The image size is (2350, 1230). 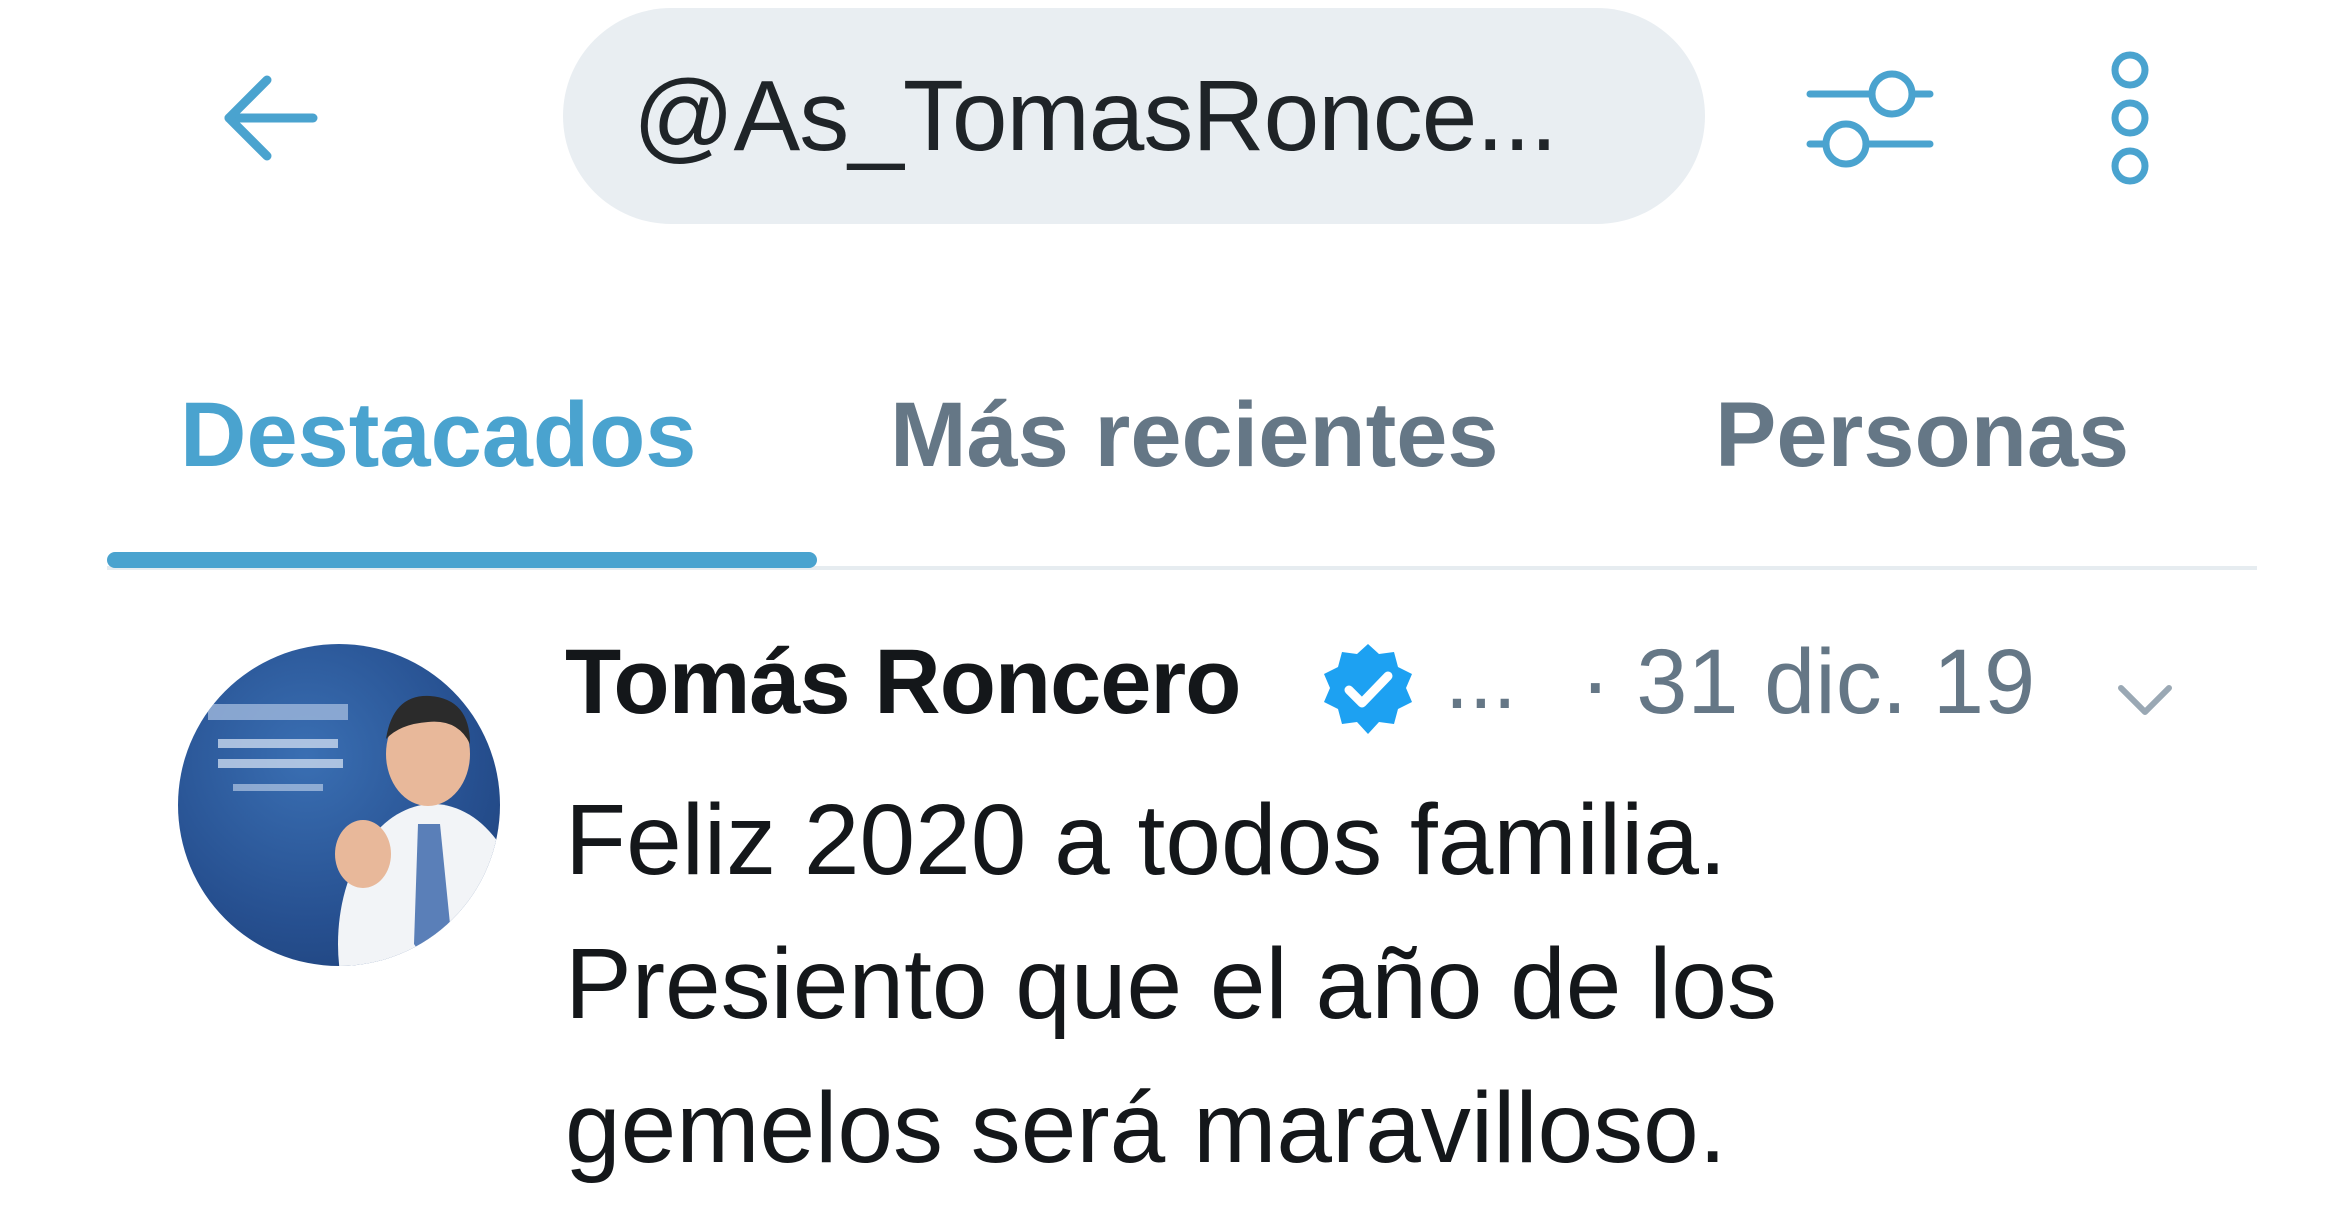 I want to click on tab-mas-recientes: Más recientes, so click(x=1194, y=435).